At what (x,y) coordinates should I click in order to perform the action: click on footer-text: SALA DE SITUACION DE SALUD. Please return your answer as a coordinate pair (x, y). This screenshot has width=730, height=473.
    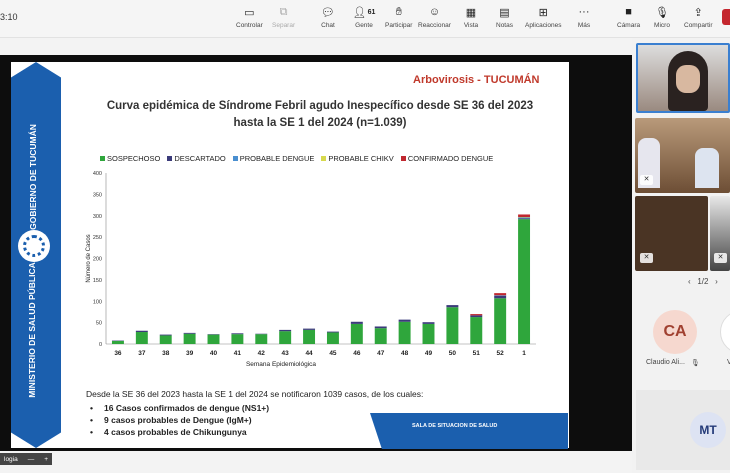
    Looking at the image, I should click on (455, 426).